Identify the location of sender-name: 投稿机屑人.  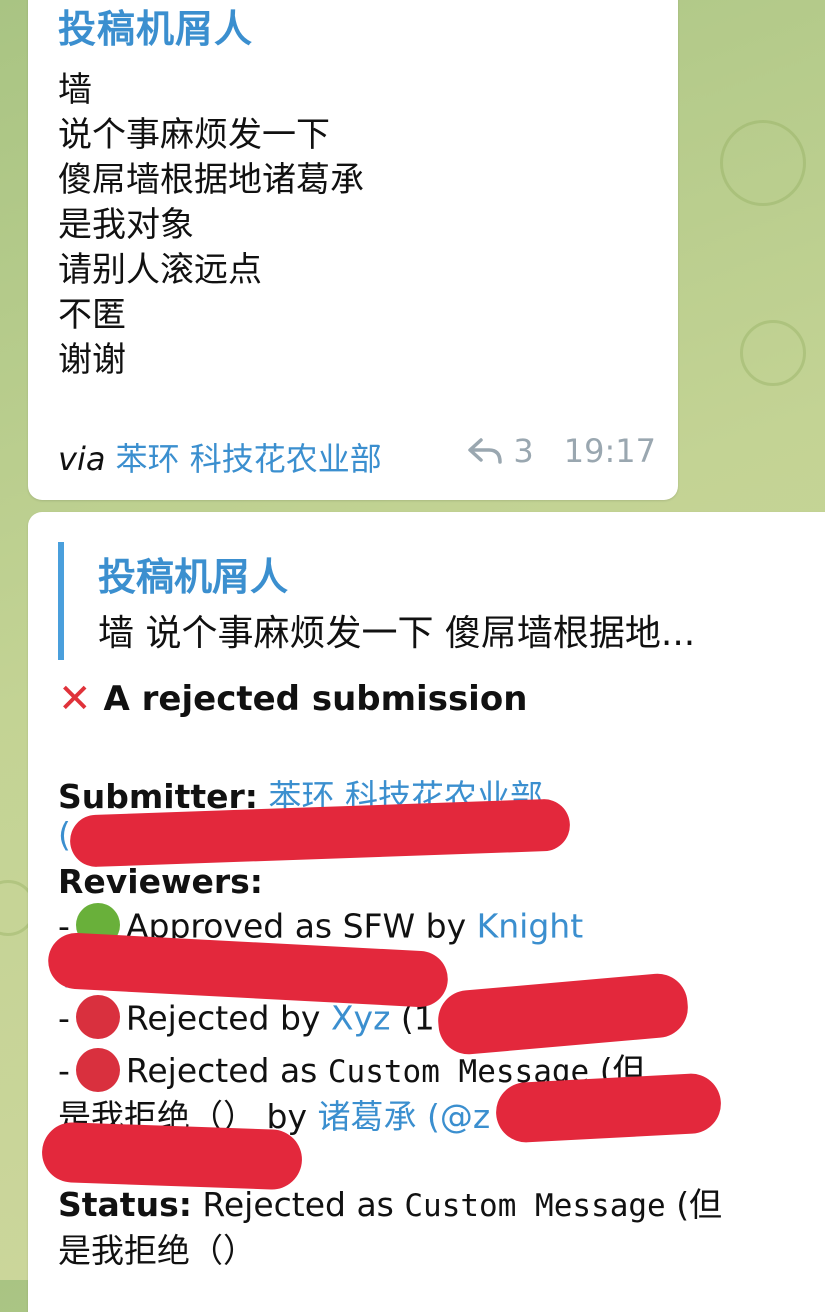
(155, 26).